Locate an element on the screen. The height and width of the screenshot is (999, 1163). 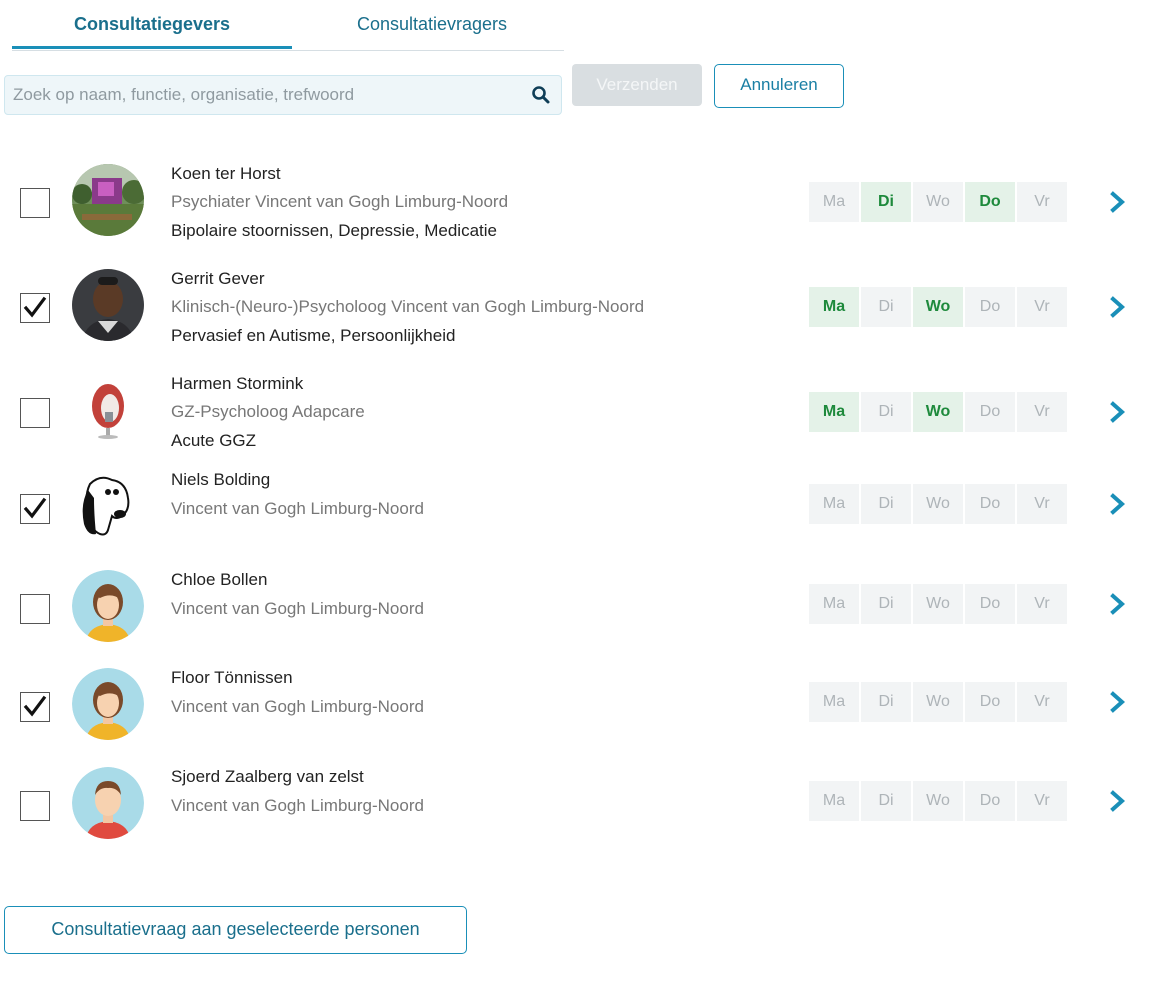
person-name: Gerrit Gever is located at coordinates (218, 278).